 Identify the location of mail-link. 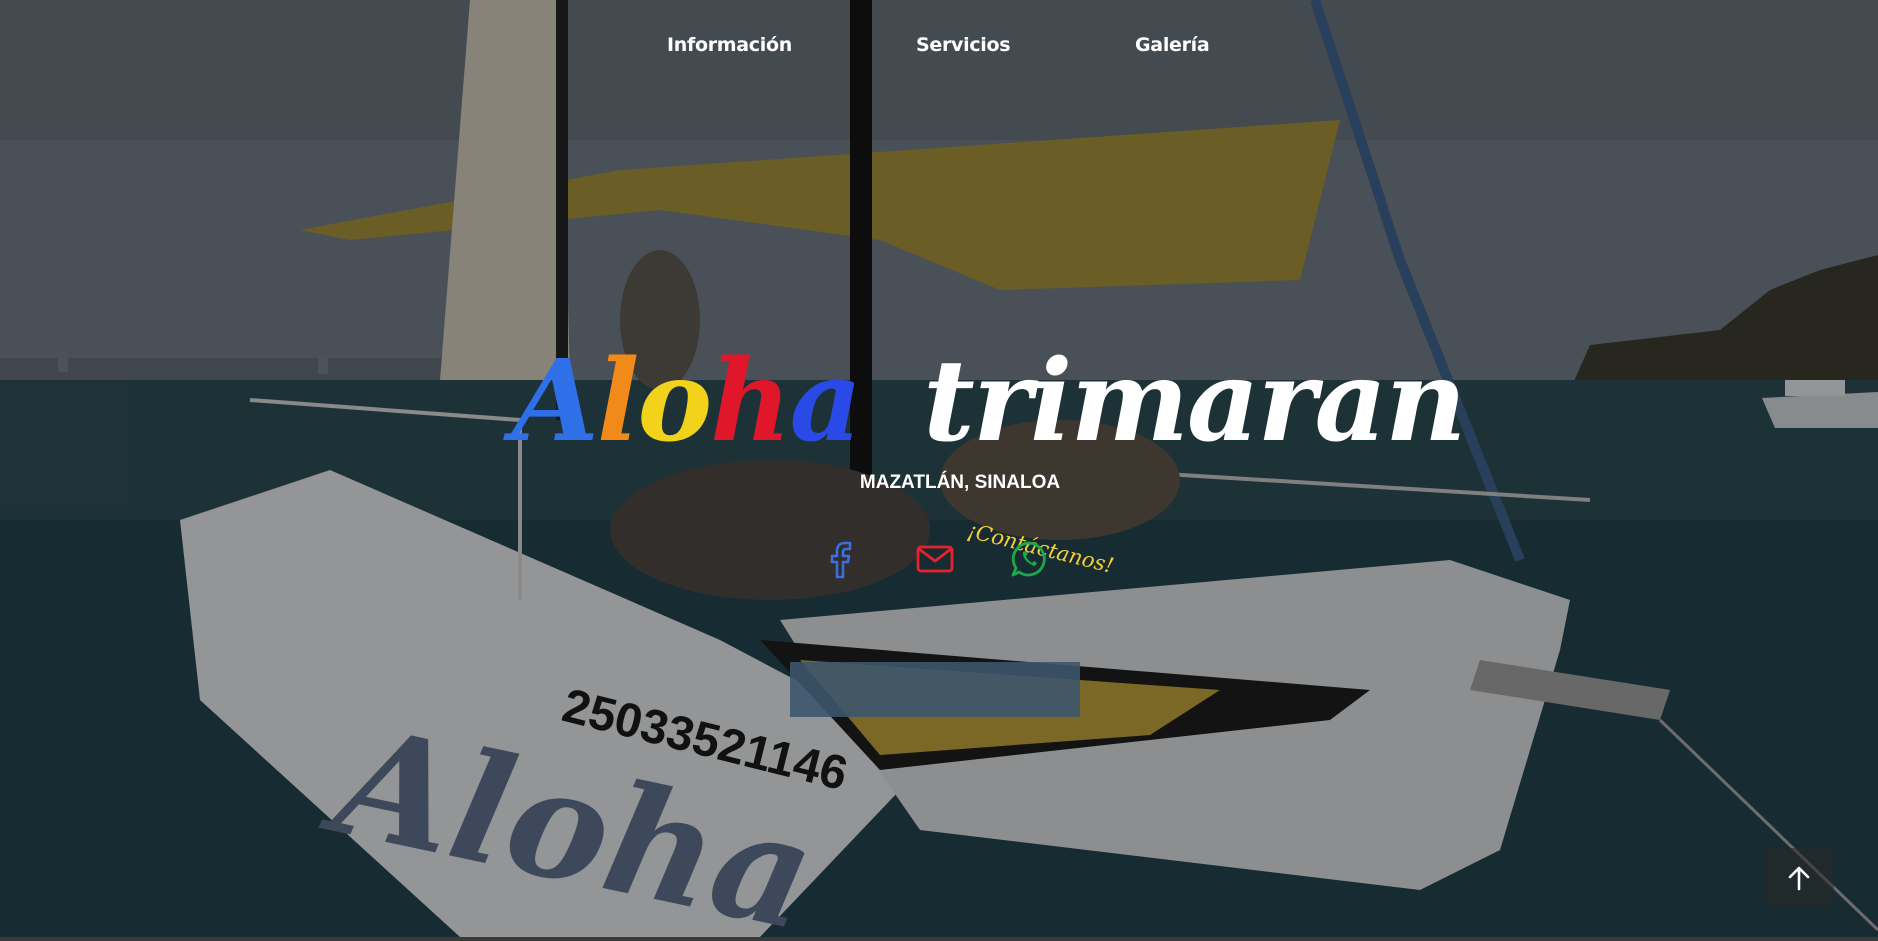
(935, 559).